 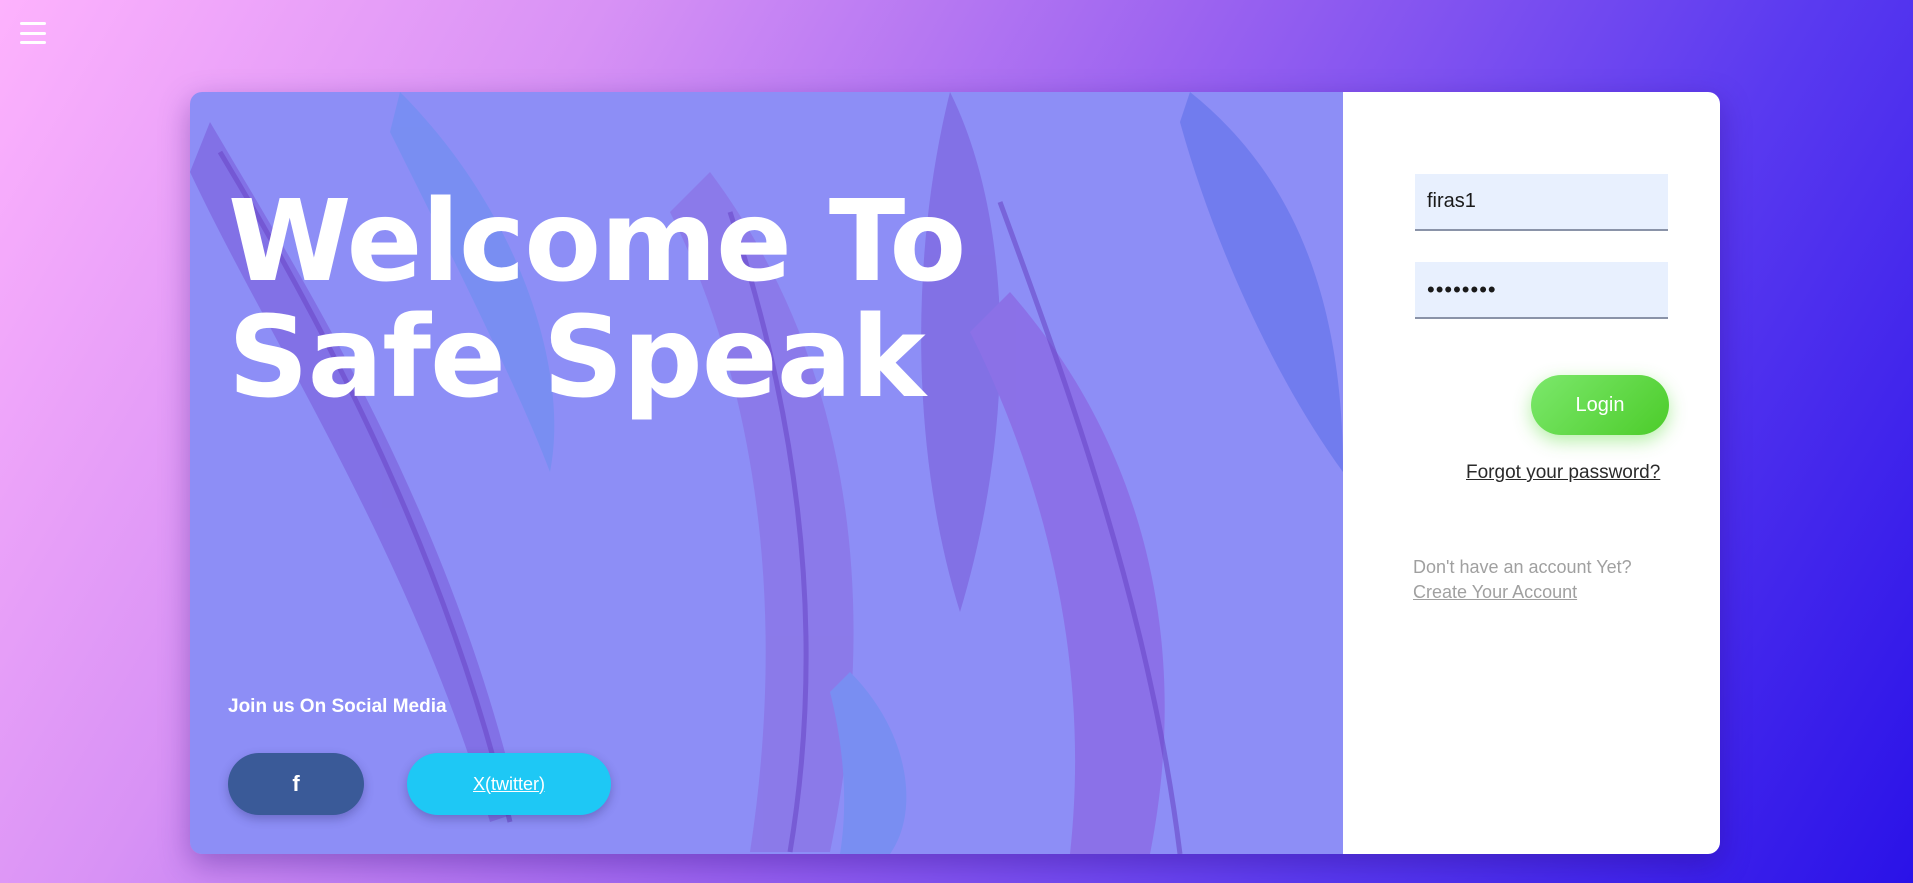 I want to click on forgot-password-link: Forgot your password?, so click(x=1563, y=473).